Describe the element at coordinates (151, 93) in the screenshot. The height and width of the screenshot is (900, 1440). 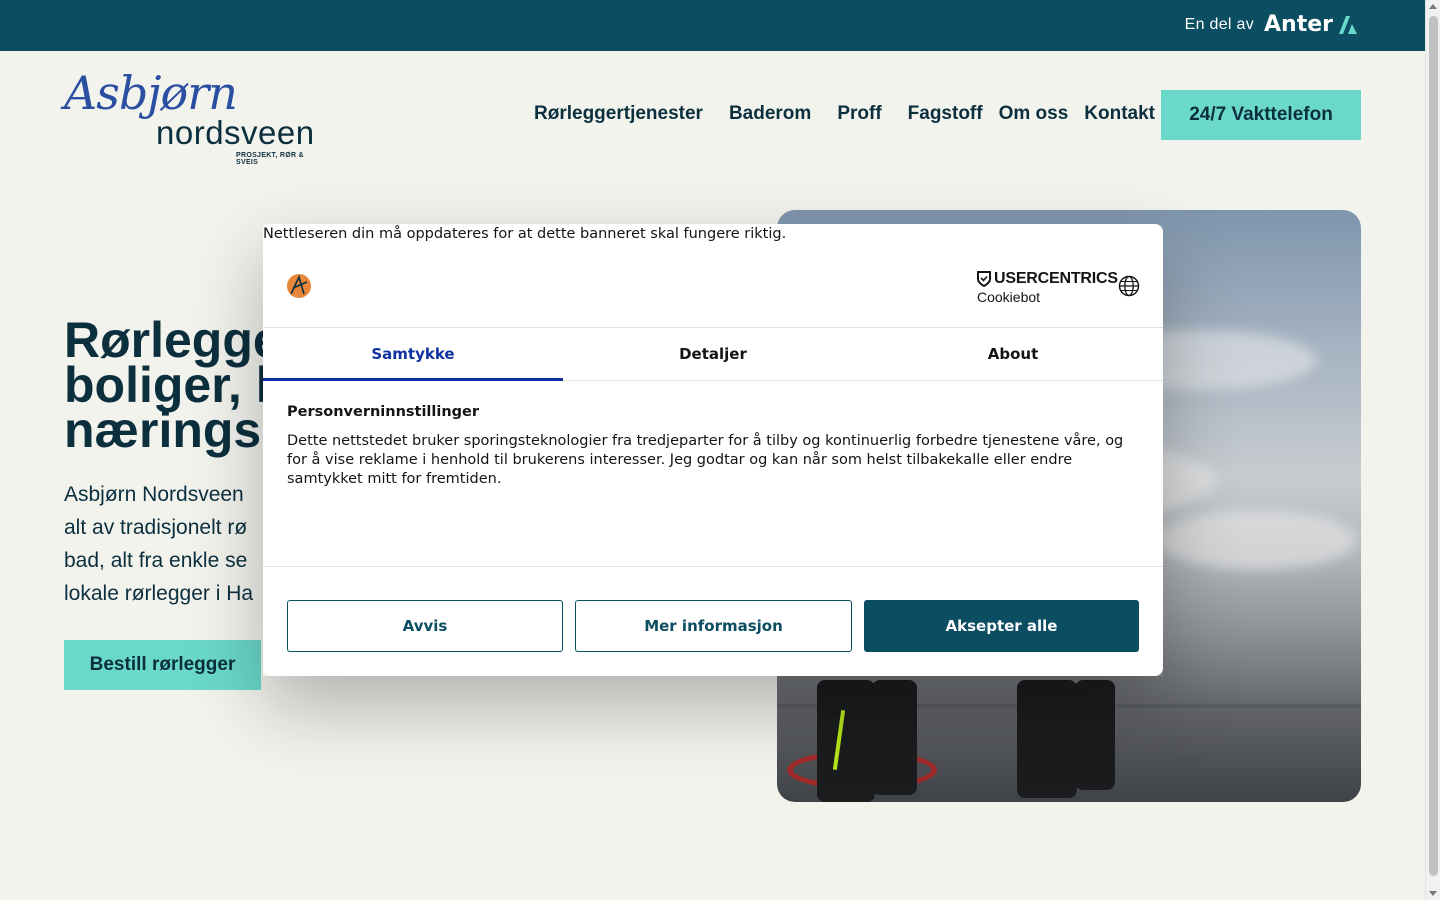
I see `logo-script: Asbjørn` at that location.